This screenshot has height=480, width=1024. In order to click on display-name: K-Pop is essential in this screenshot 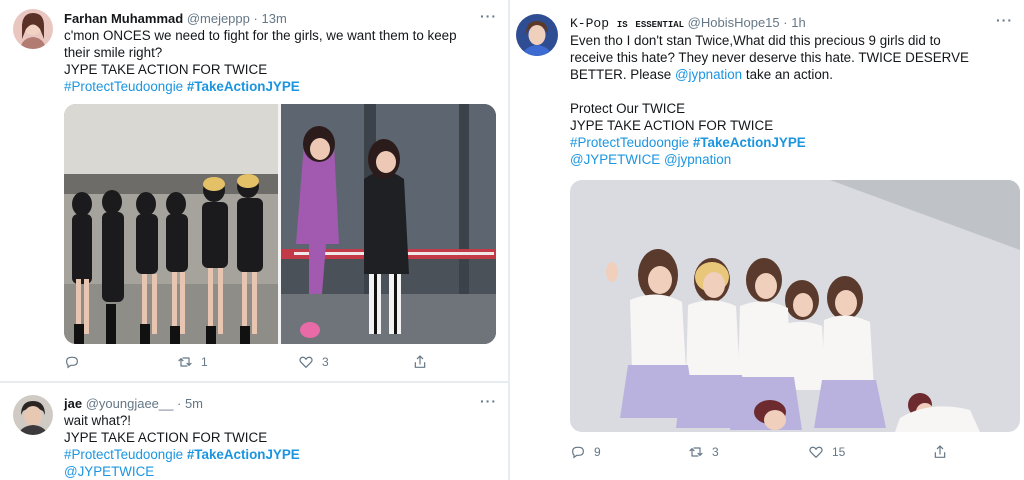, I will do `click(627, 23)`.